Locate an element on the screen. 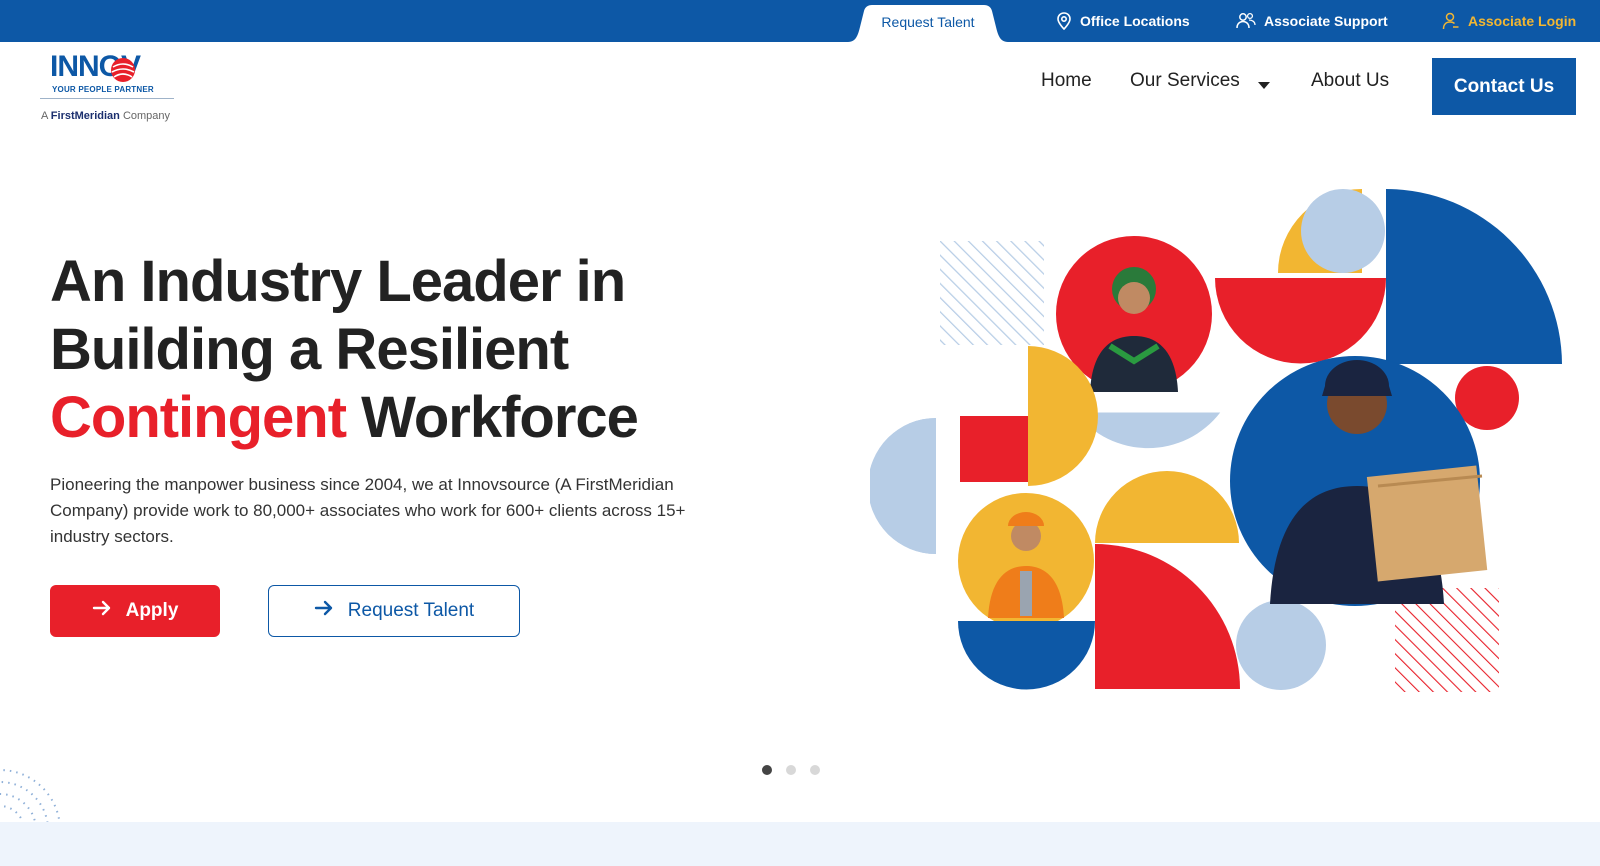  request-talent-button: Request Talent is located at coordinates (394, 611).